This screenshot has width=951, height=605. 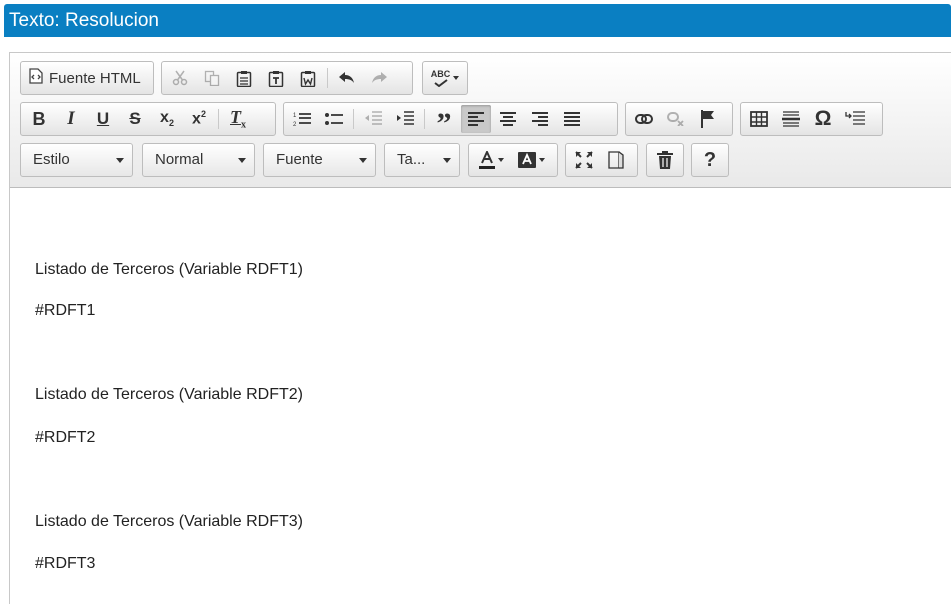 I want to click on bulleted-list-button, so click(x=334, y=119).